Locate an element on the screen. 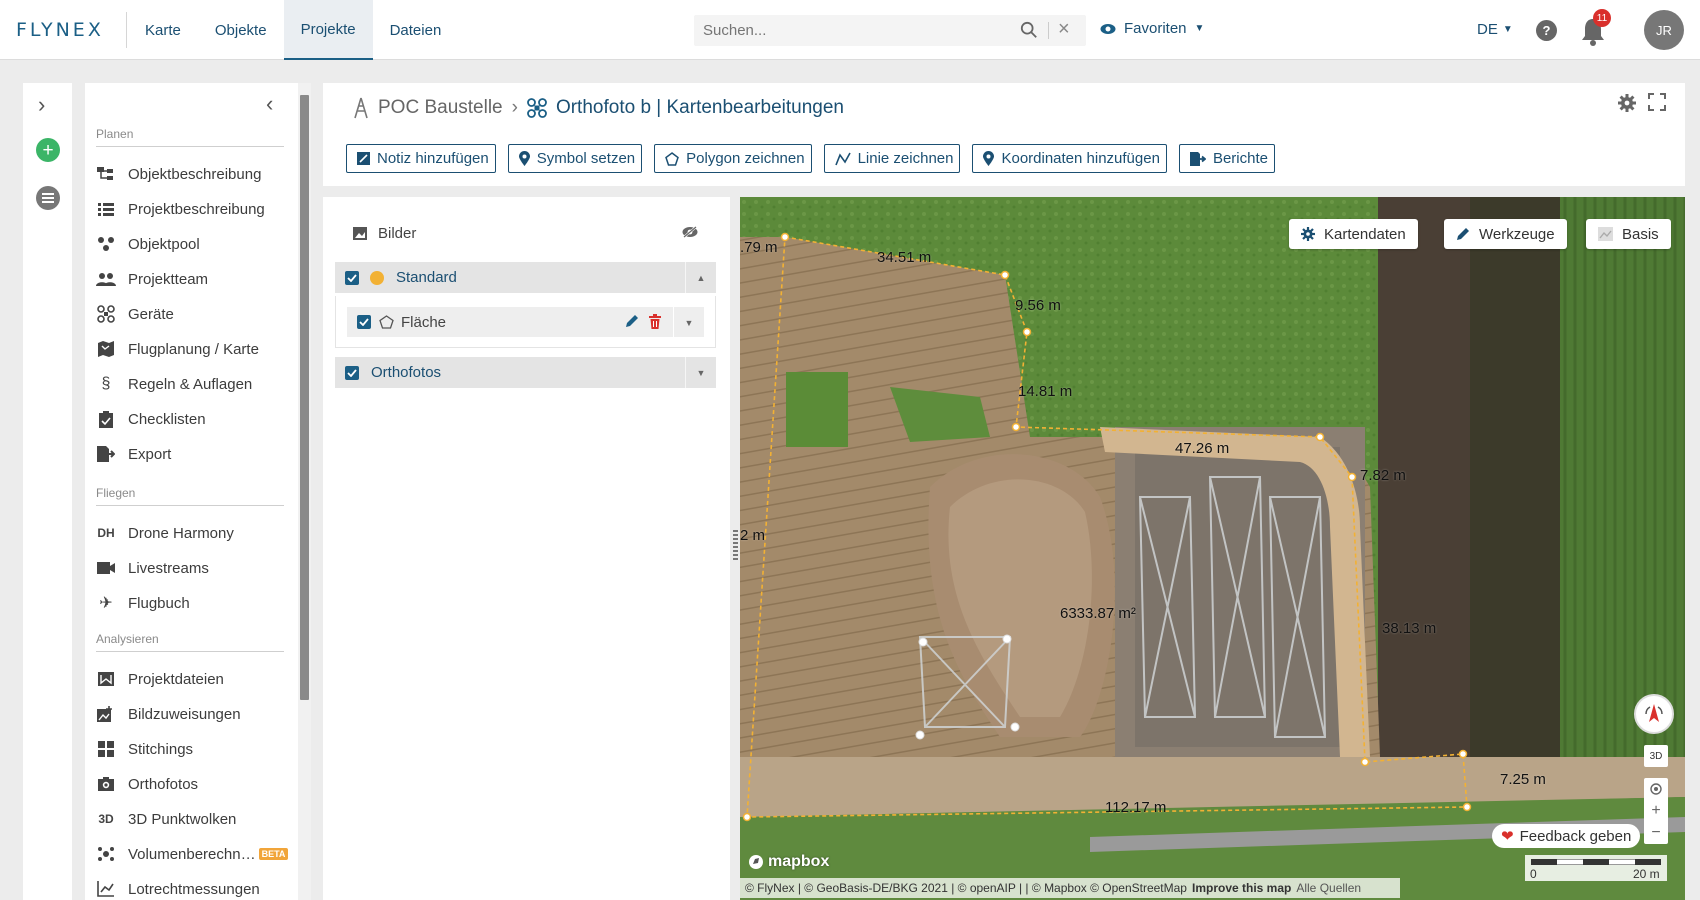 This screenshot has height=900, width=1700. sidebar-item-checklisten: Checklisten is located at coordinates (151, 419).